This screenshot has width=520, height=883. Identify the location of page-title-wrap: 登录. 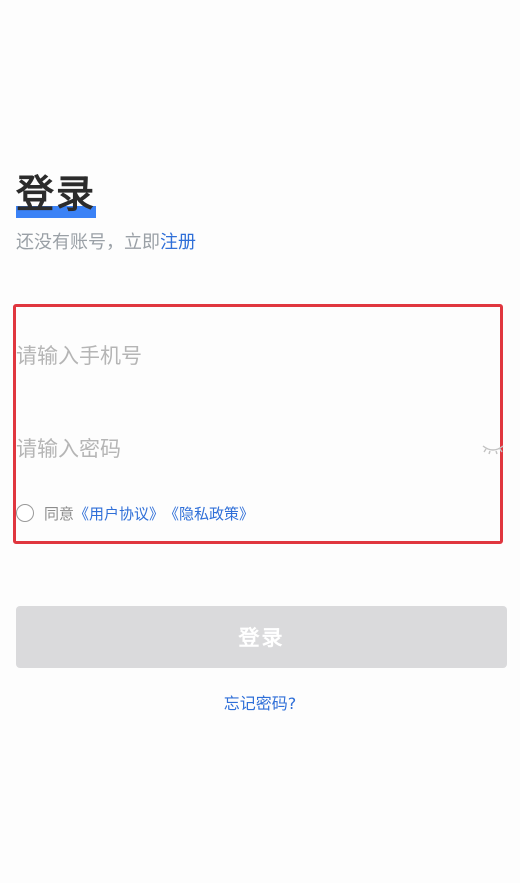
(56, 196).